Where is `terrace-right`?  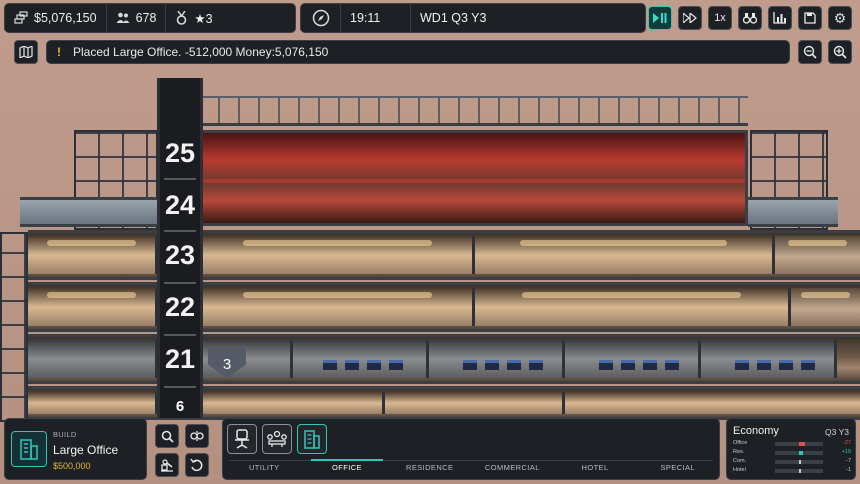 terrace-right is located at coordinates (793, 212).